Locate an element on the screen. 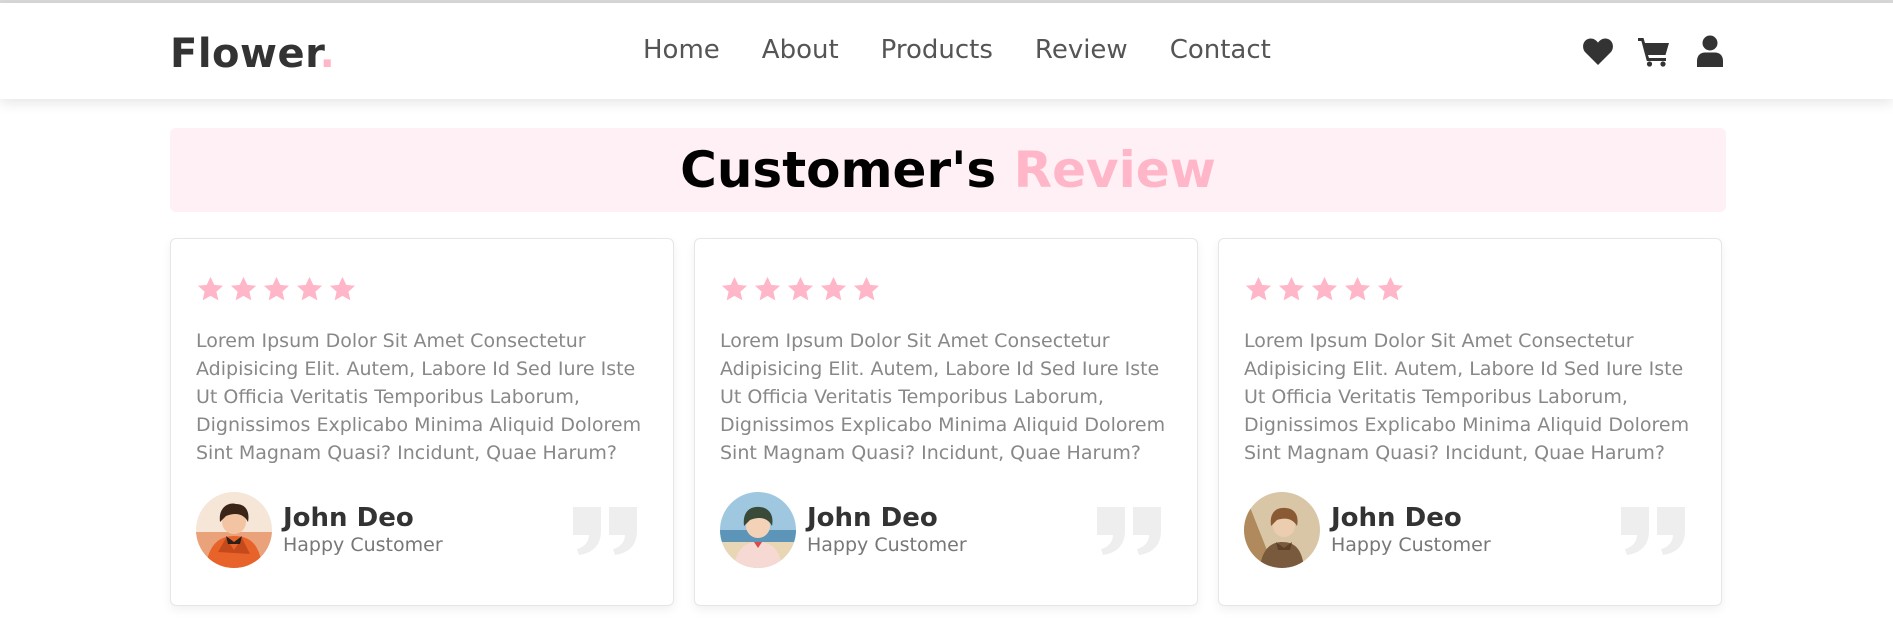  shopping-cart-icon is located at coordinates (1654, 51).